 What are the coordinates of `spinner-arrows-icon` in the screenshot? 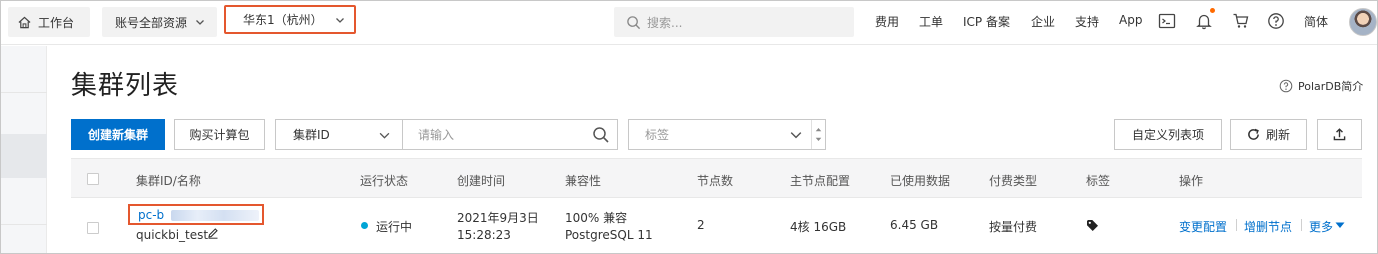 It's located at (818, 134).